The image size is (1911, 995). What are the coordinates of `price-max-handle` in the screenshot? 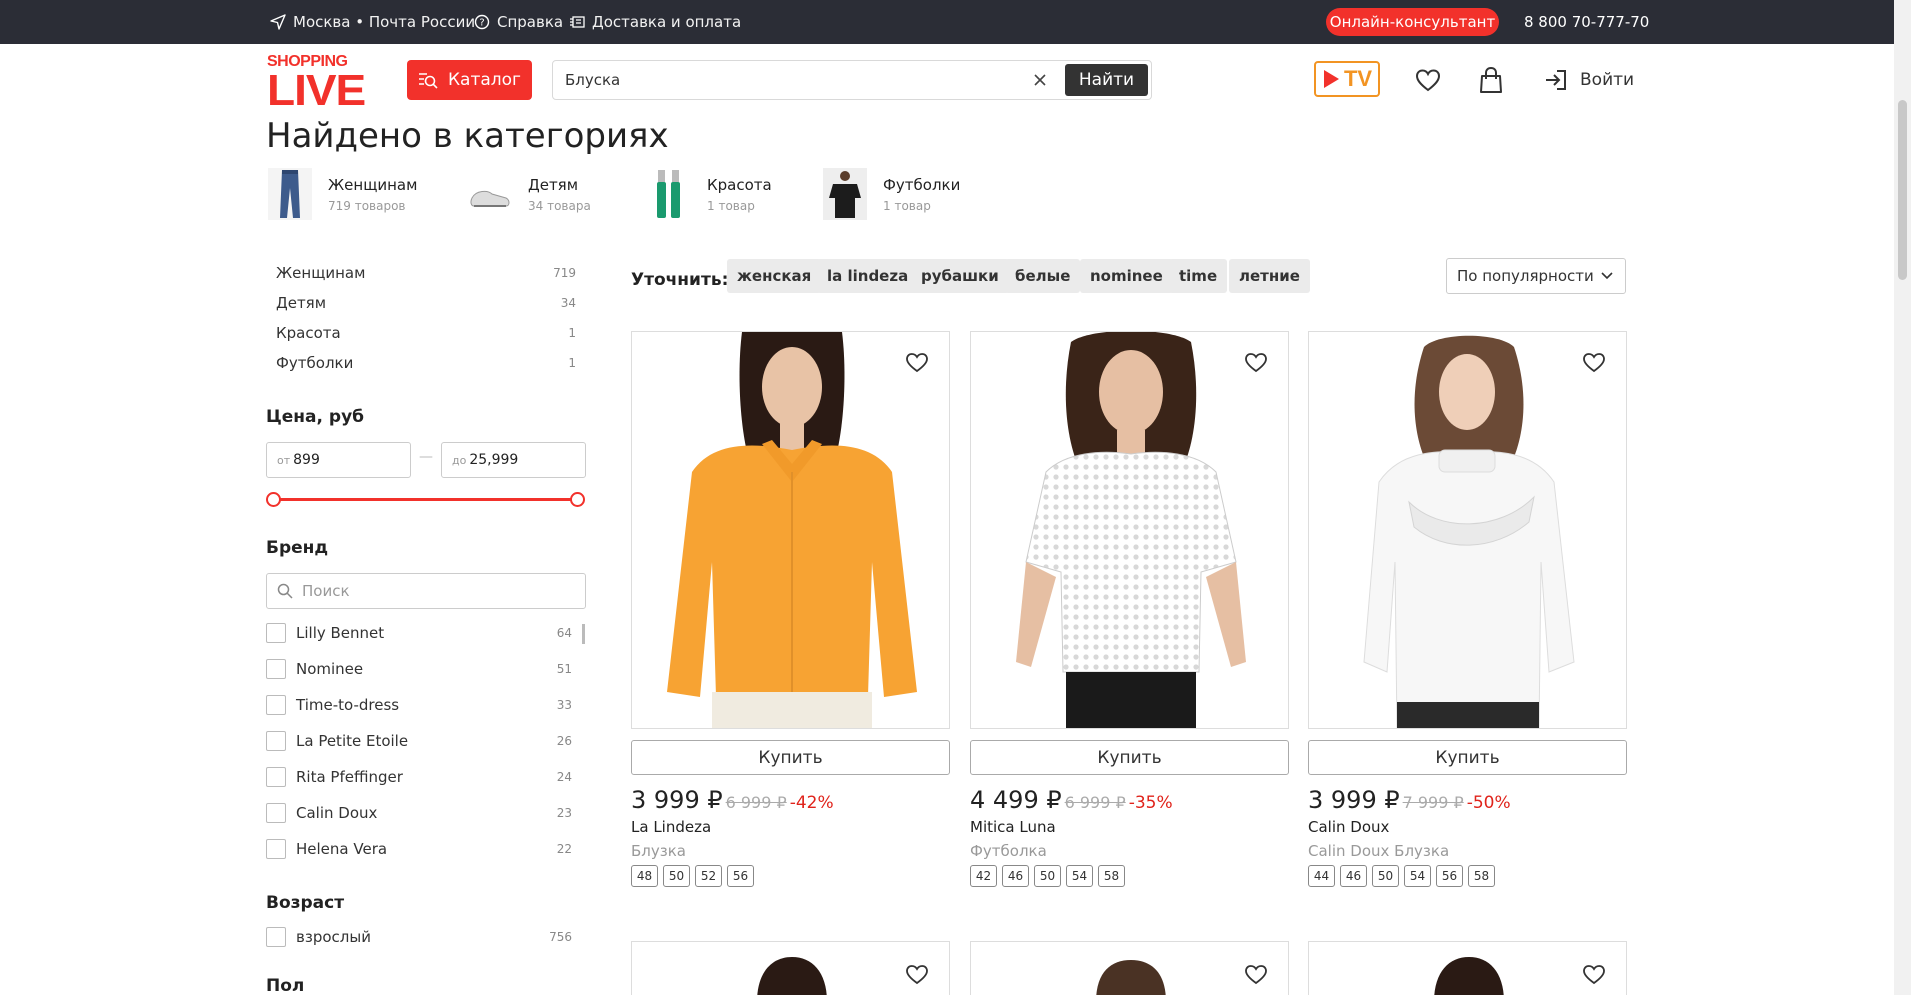 It's located at (577, 499).